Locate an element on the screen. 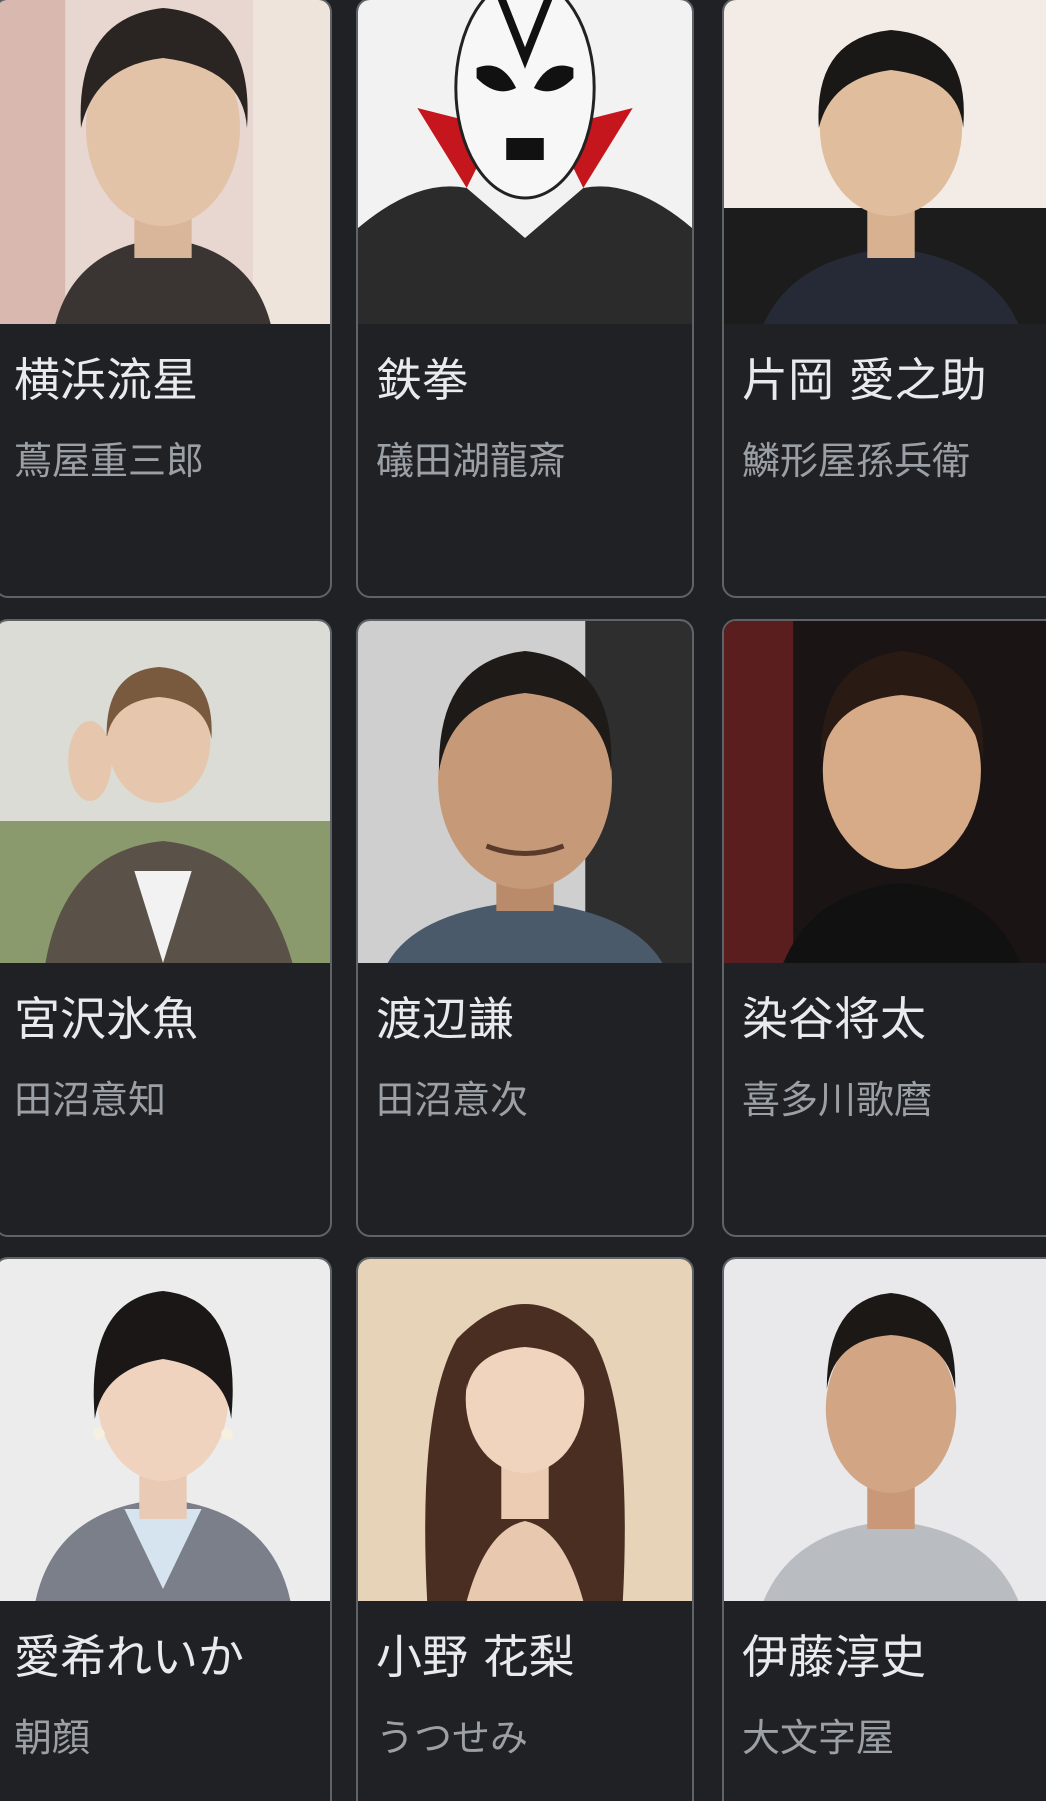  actor-name: 愛希れいか is located at coordinates (129, 1657).